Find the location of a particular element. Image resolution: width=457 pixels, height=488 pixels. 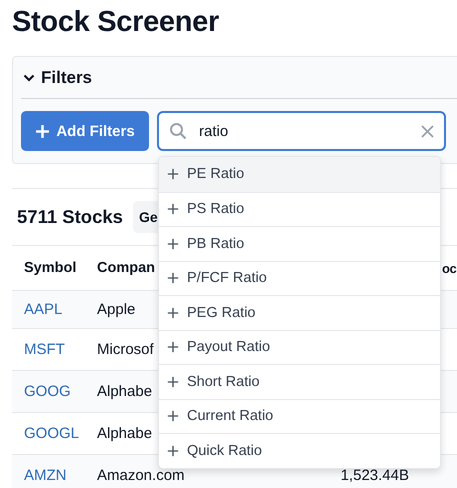

suggestion-item: PEG Ratio is located at coordinates (299, 312).